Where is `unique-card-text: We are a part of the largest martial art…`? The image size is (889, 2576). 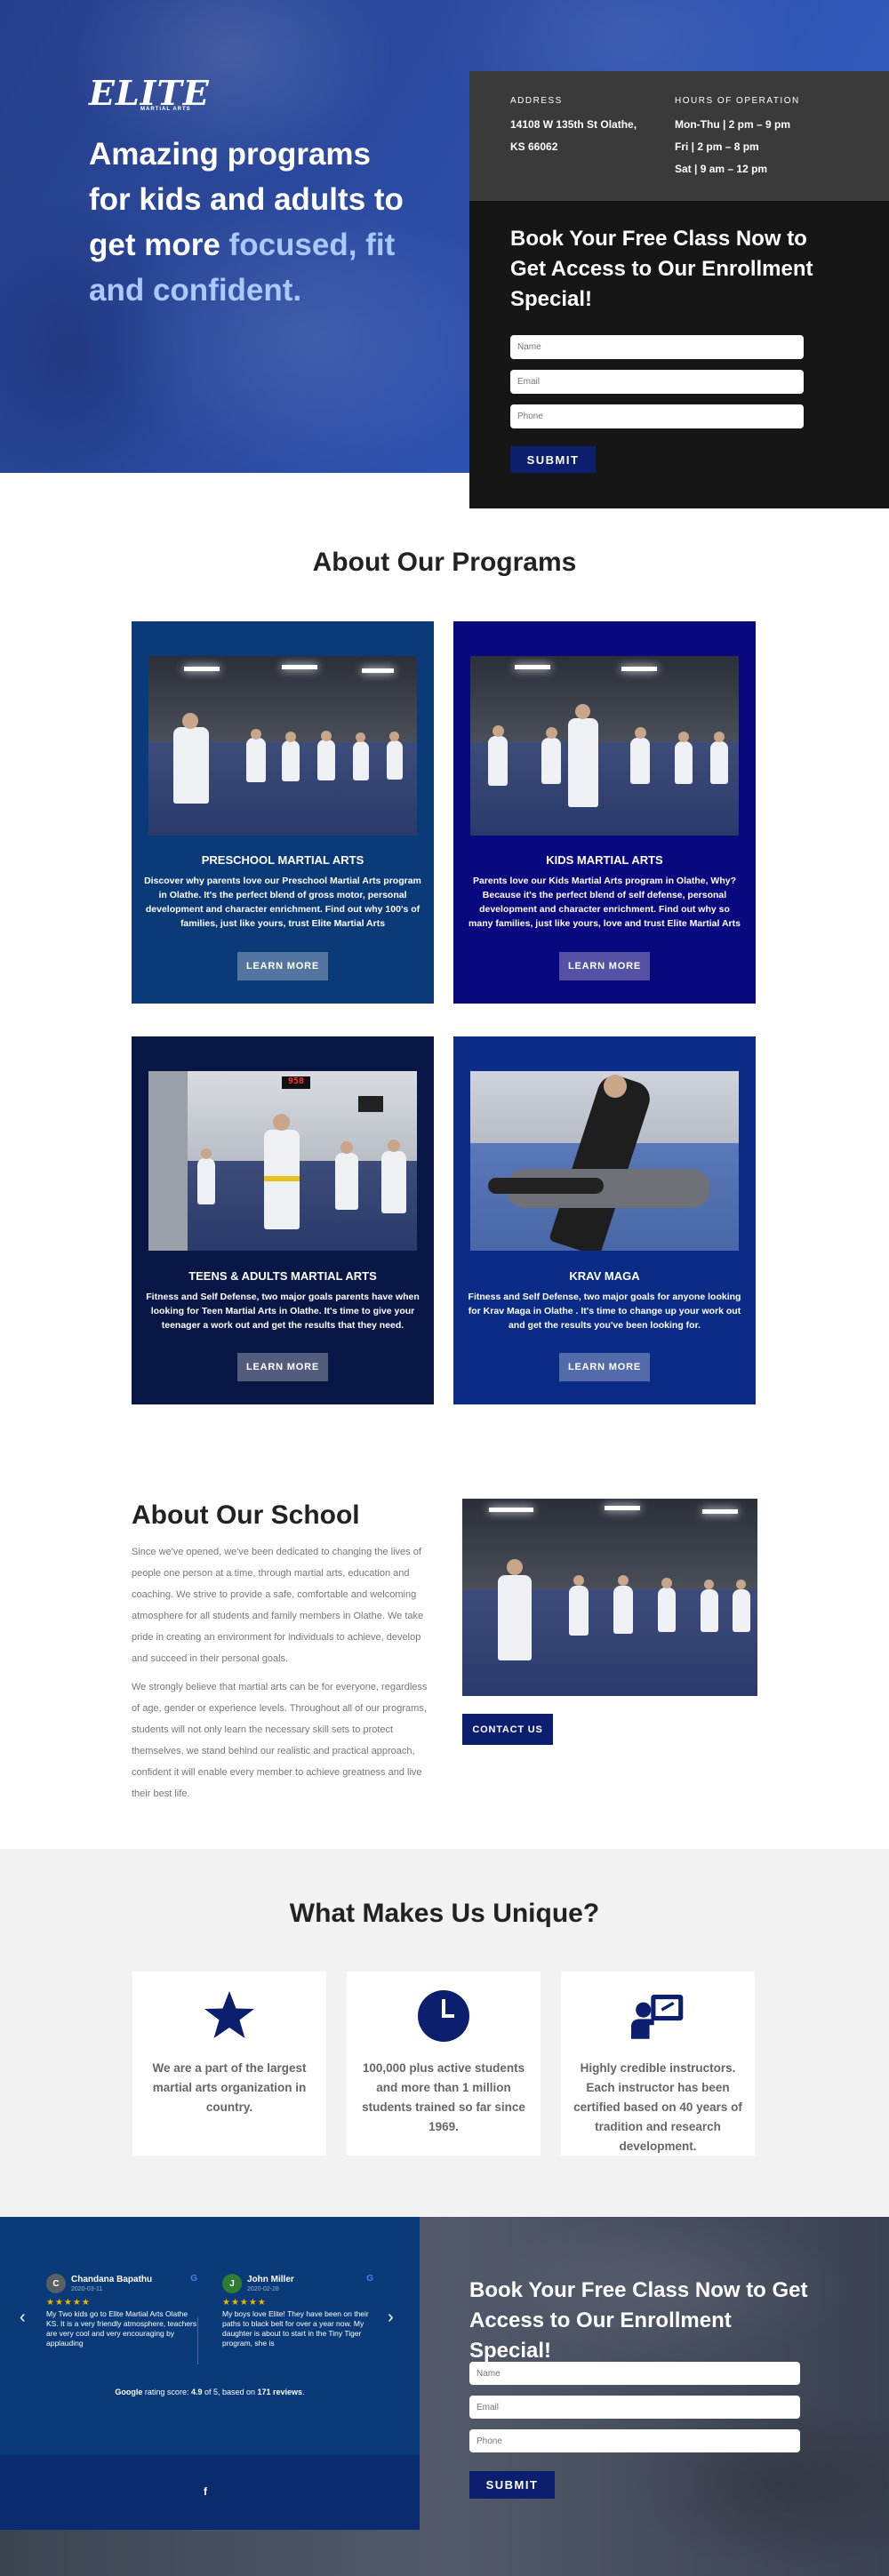 unique-card-text: We are a part of the largest martial art… is located at coordinates (230, 2087).